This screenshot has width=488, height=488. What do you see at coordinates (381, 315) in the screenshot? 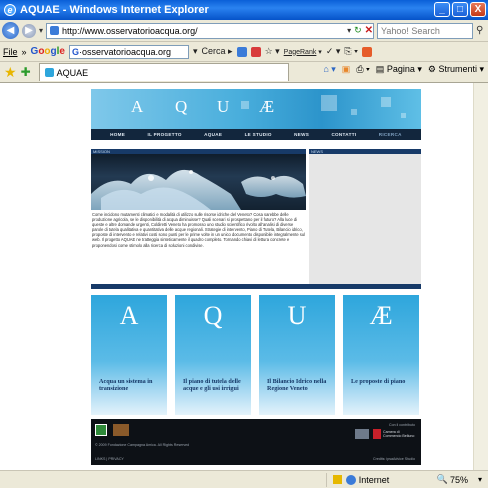
I see `card-letter: Æ` at bounding box center [381, 315].